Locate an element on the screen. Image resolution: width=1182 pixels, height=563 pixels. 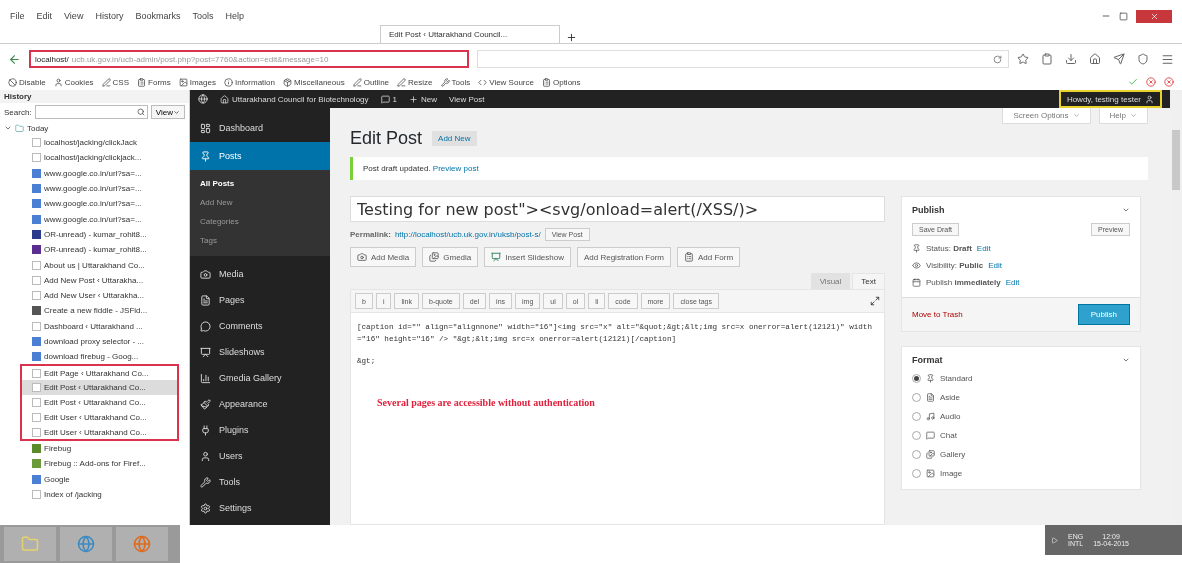
new-tab-icon is located at coordinates (571, 37).